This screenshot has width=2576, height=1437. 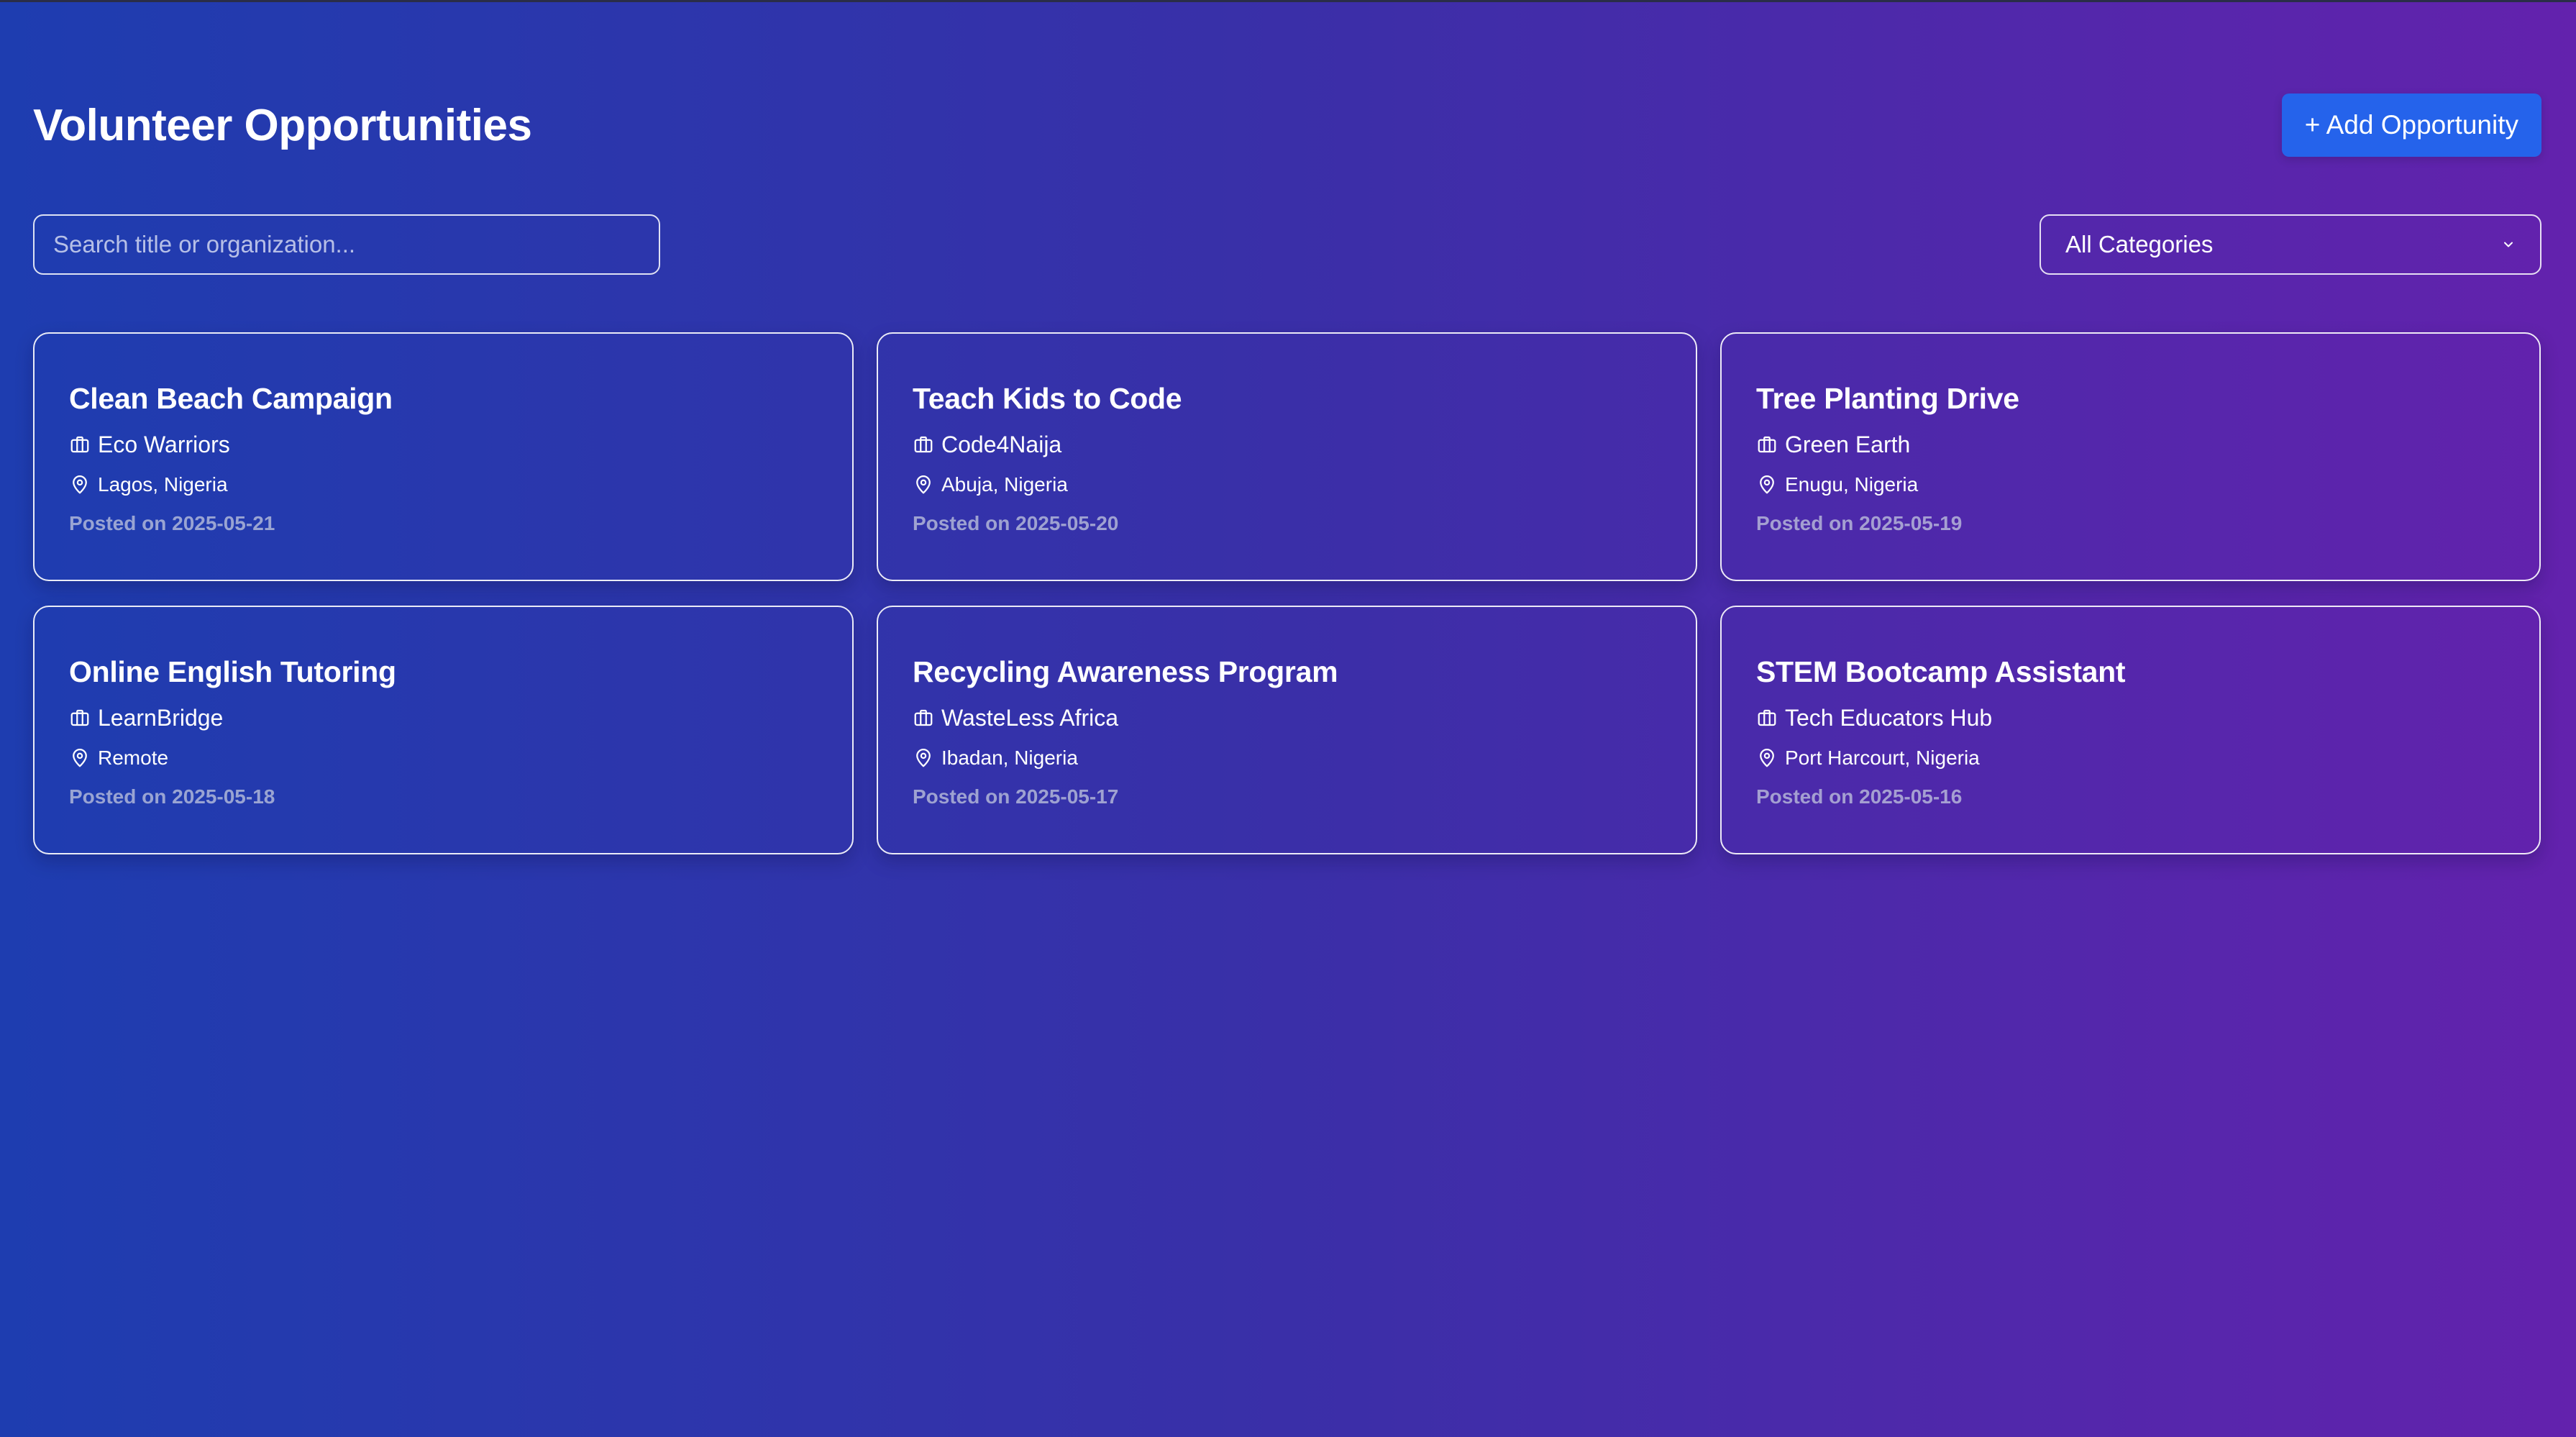 What do you see at coordinates (1047, 399) in the screenshot?
I see `card-title: Teach Kids to Code` at bounding box center [1047, 399].